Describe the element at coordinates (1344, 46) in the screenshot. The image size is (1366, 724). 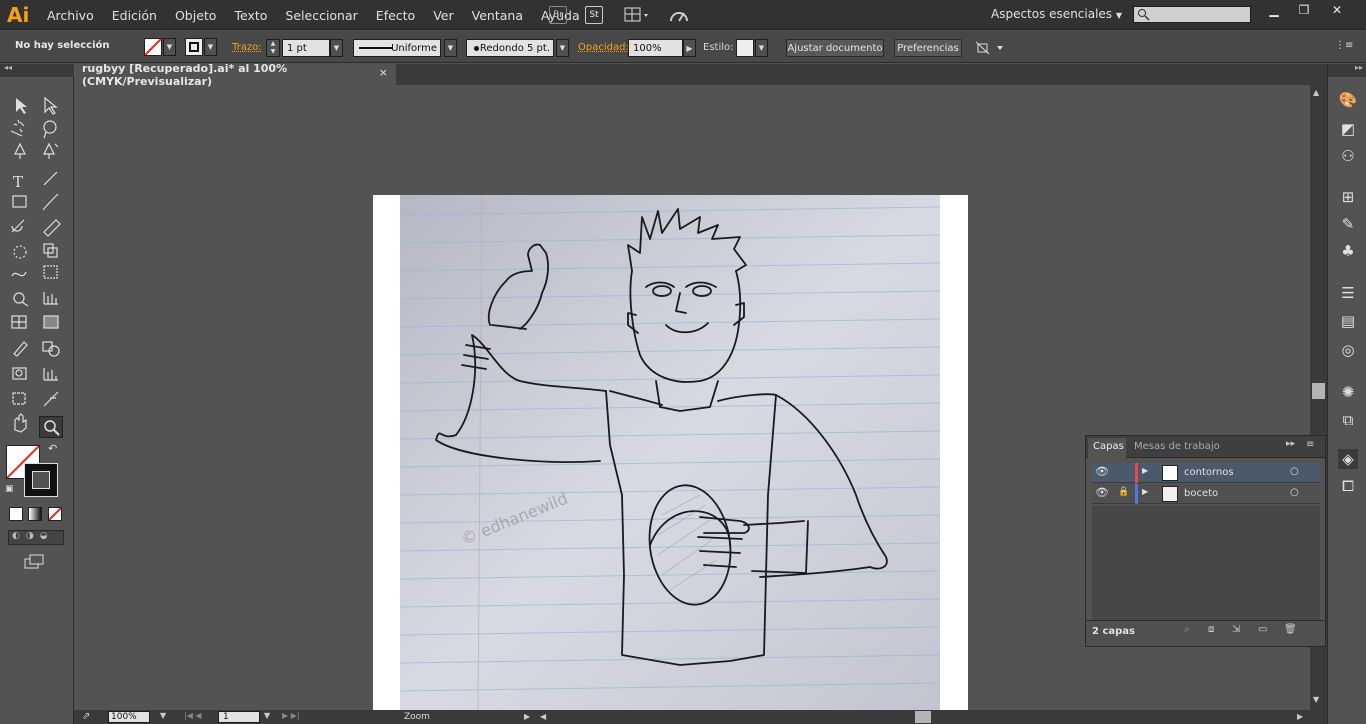
I see `panel-menu-icon: ⋮≡` at that location.